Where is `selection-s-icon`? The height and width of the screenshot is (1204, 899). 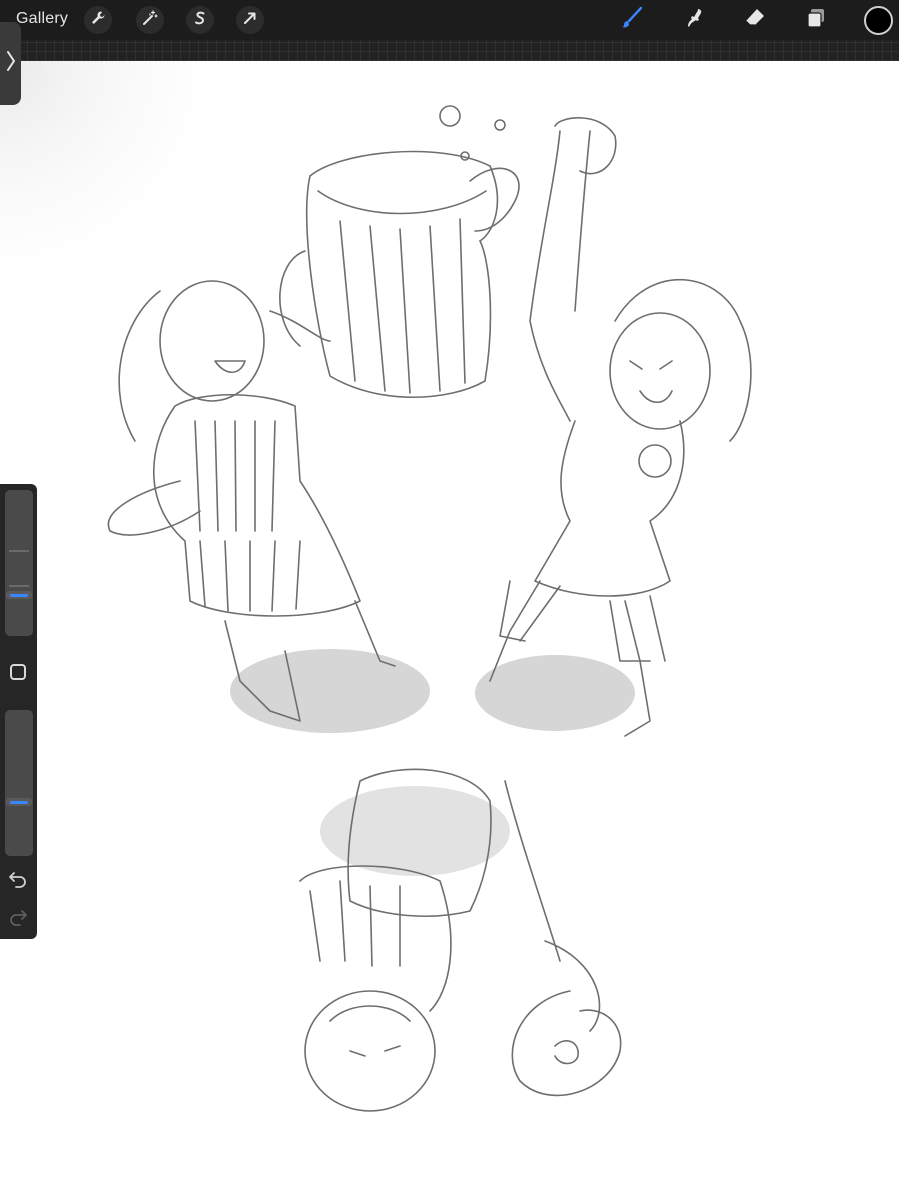
selection-s-icon is located at coordinates (200, 20).